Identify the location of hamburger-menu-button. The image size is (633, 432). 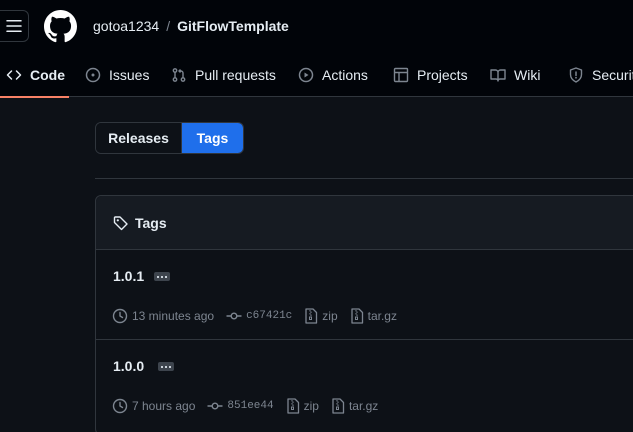
(14, 26).